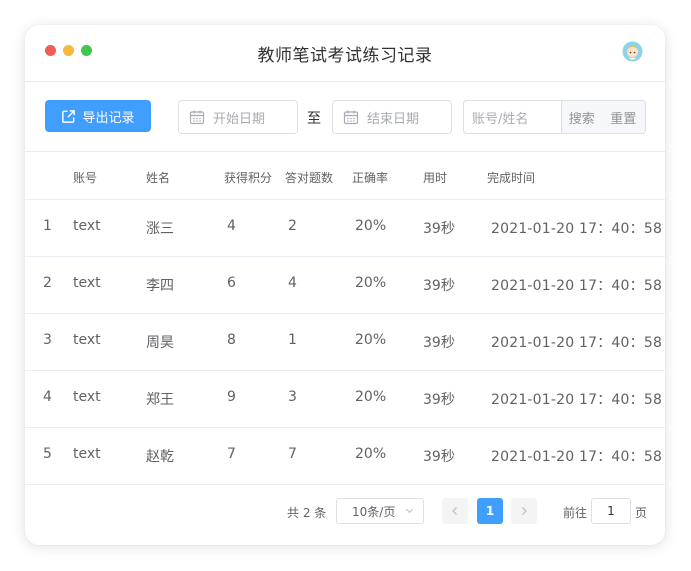  What do you see at coordinates (160, 229) in the screenshot?
I see `cell-name: 涨三` at bounding box center [160, 229].